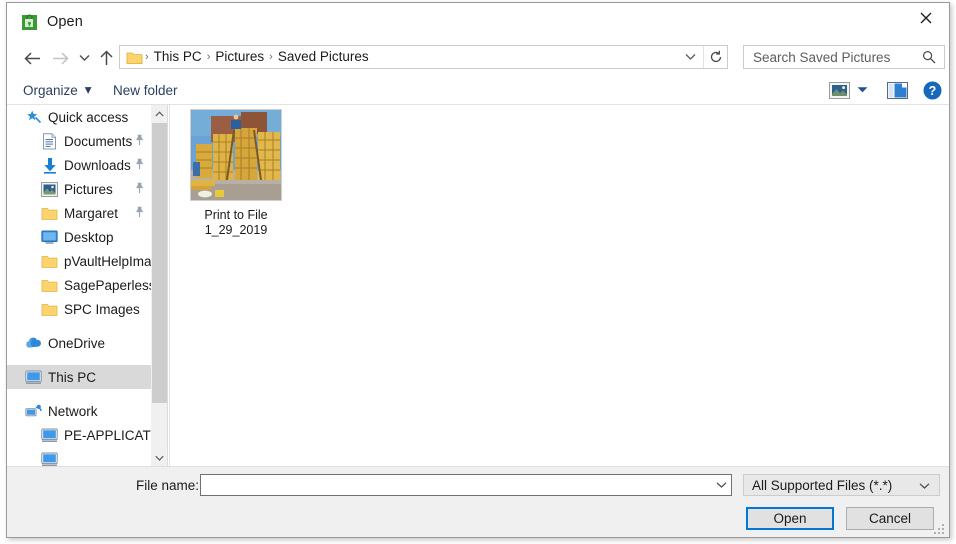 This screenshot has height=544, width=956. I want to click on sidebar-item-pictures: Pictures, so click(79, 189).